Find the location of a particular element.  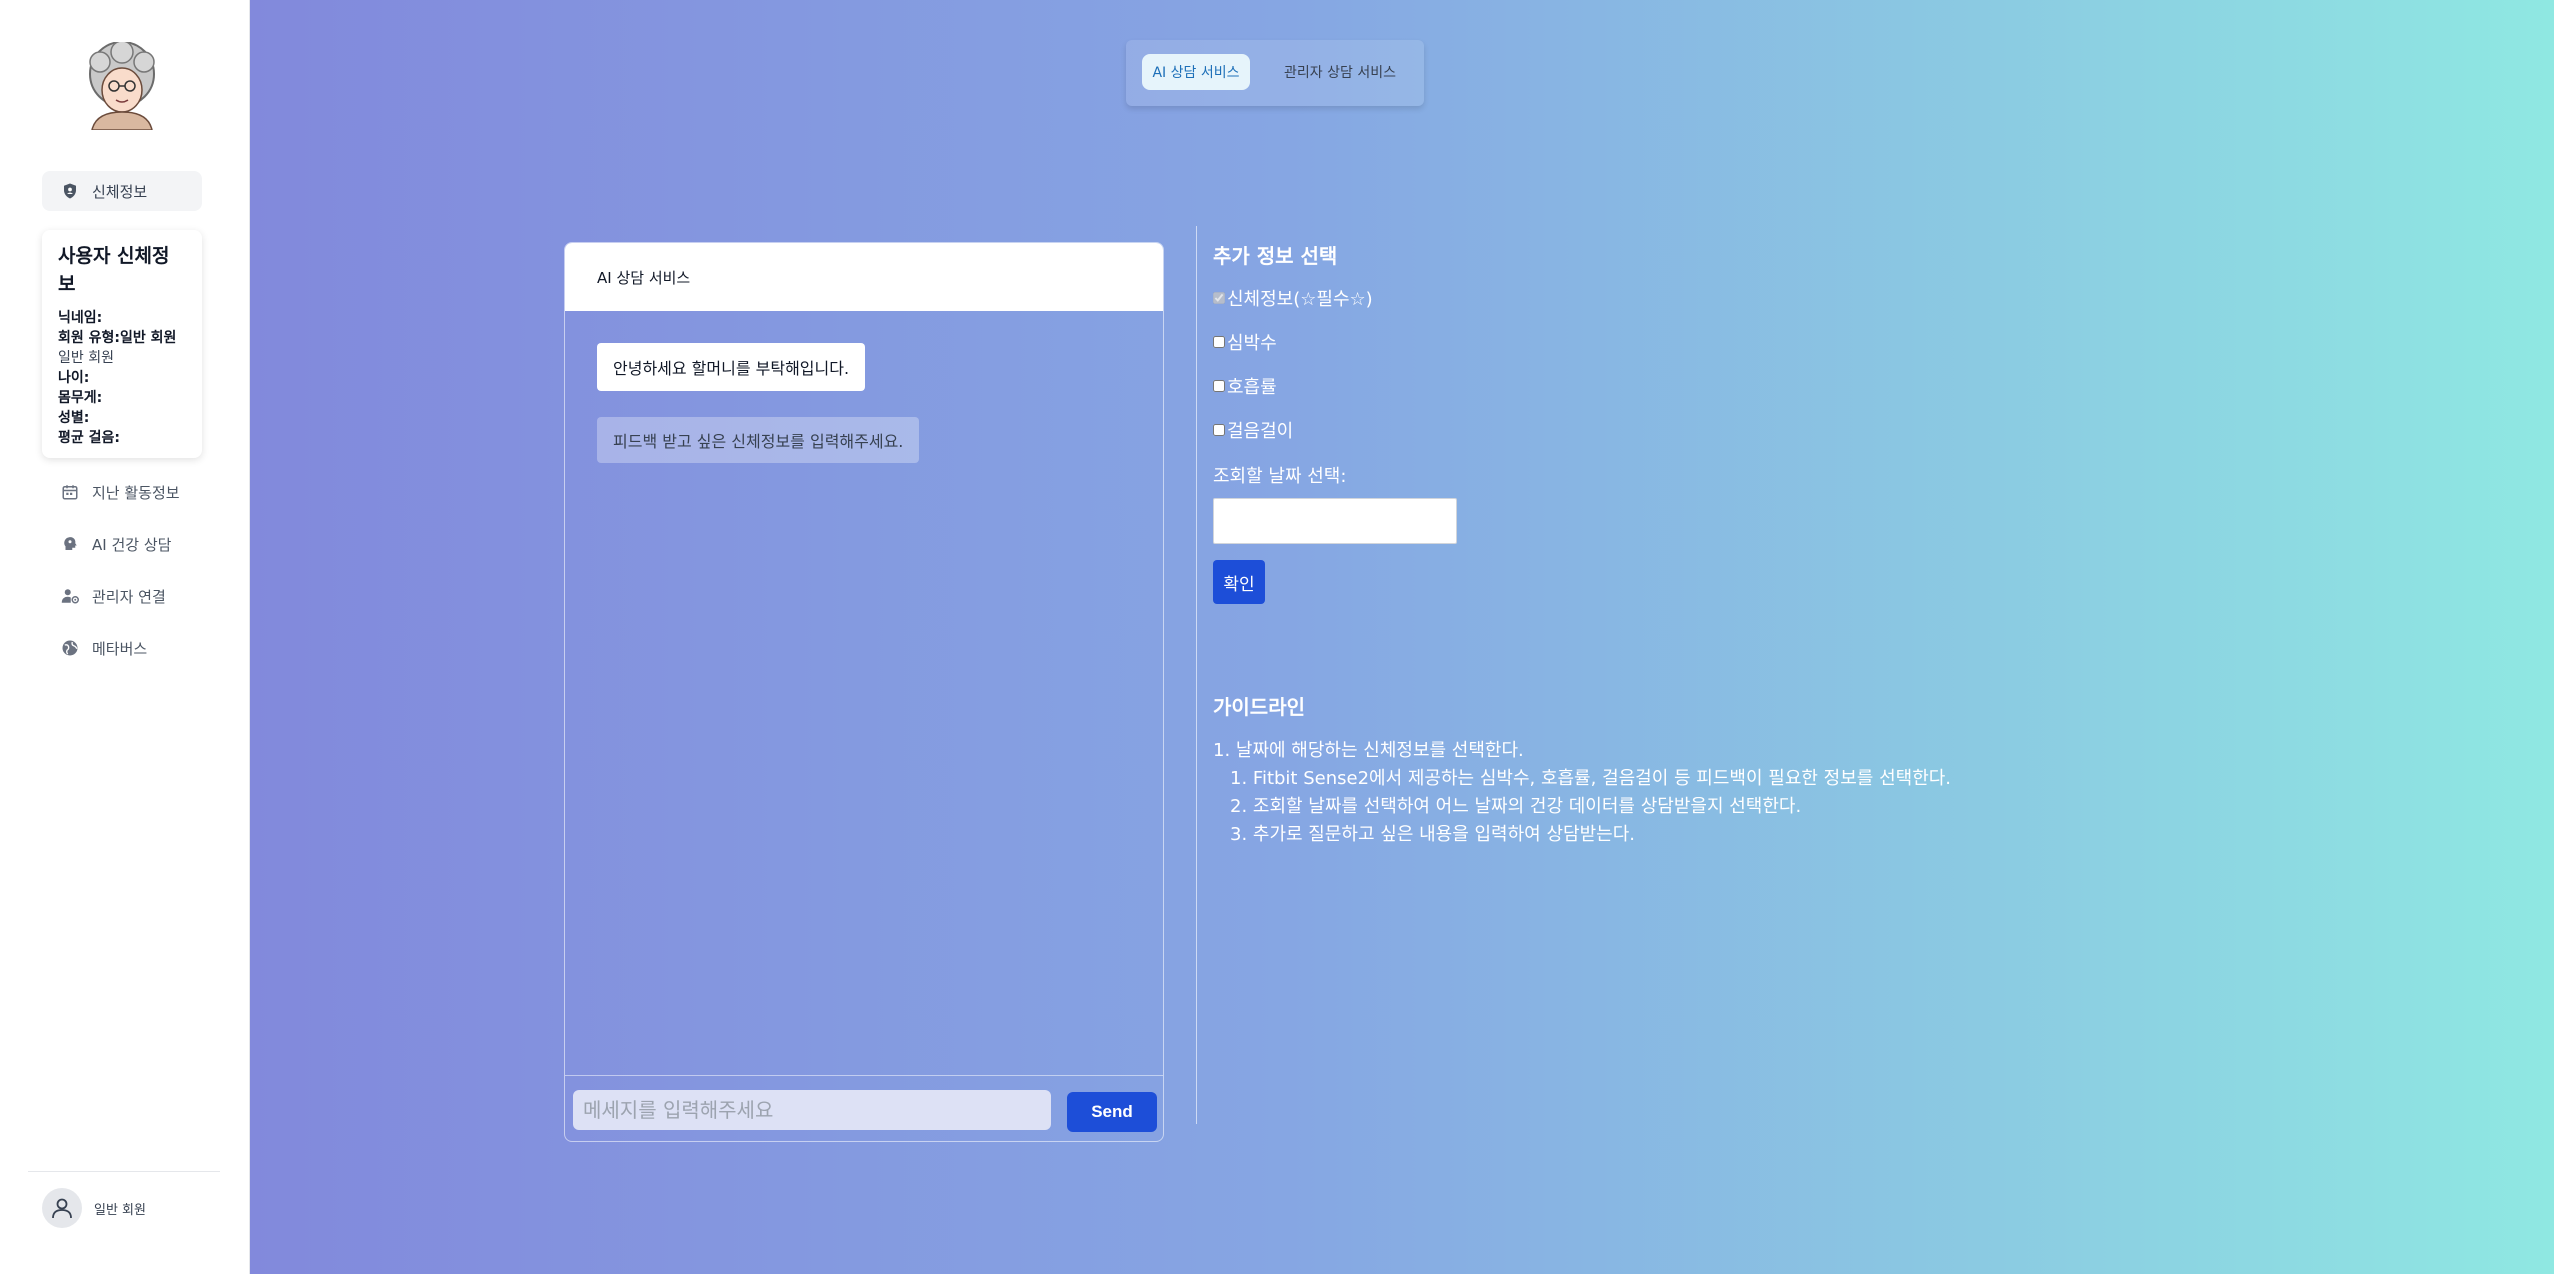

checkbox-respiration: 호흡률 is located at coordinates (1245, 386).